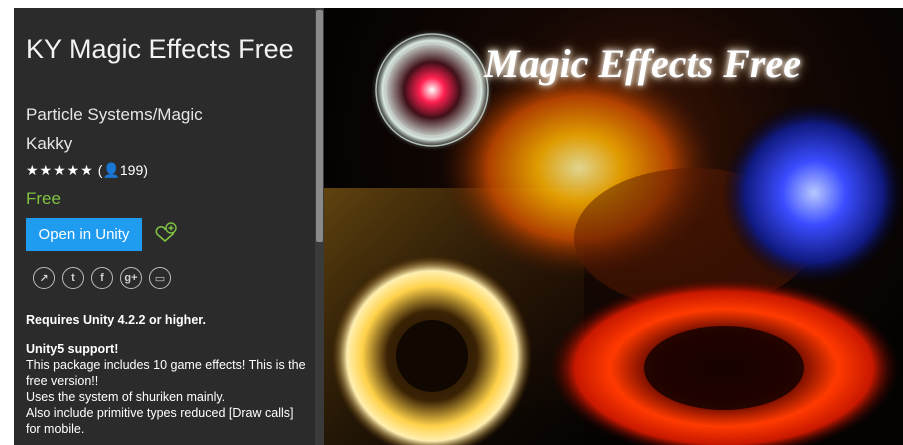 The width and height of the screenshot is (903, 445). I want to click on social-share-bar: ↗ t f g+ ▭, so click(102, 278).